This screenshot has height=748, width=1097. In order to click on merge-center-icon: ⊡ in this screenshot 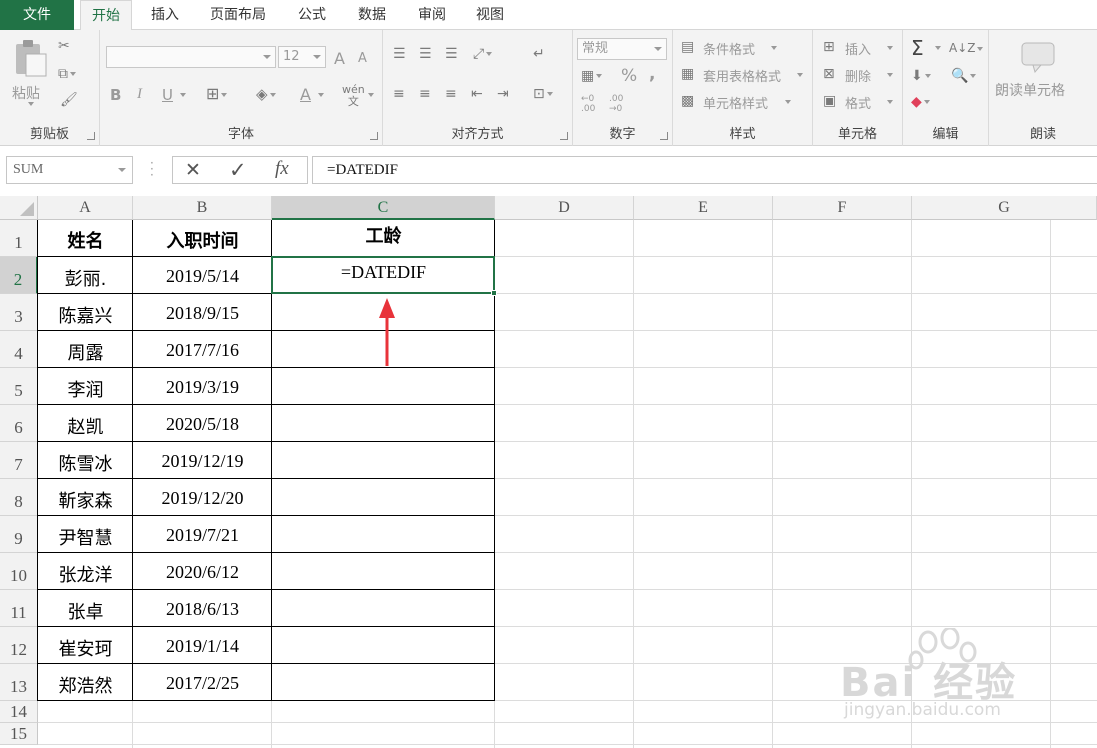, I will do `click(543, 94)`.